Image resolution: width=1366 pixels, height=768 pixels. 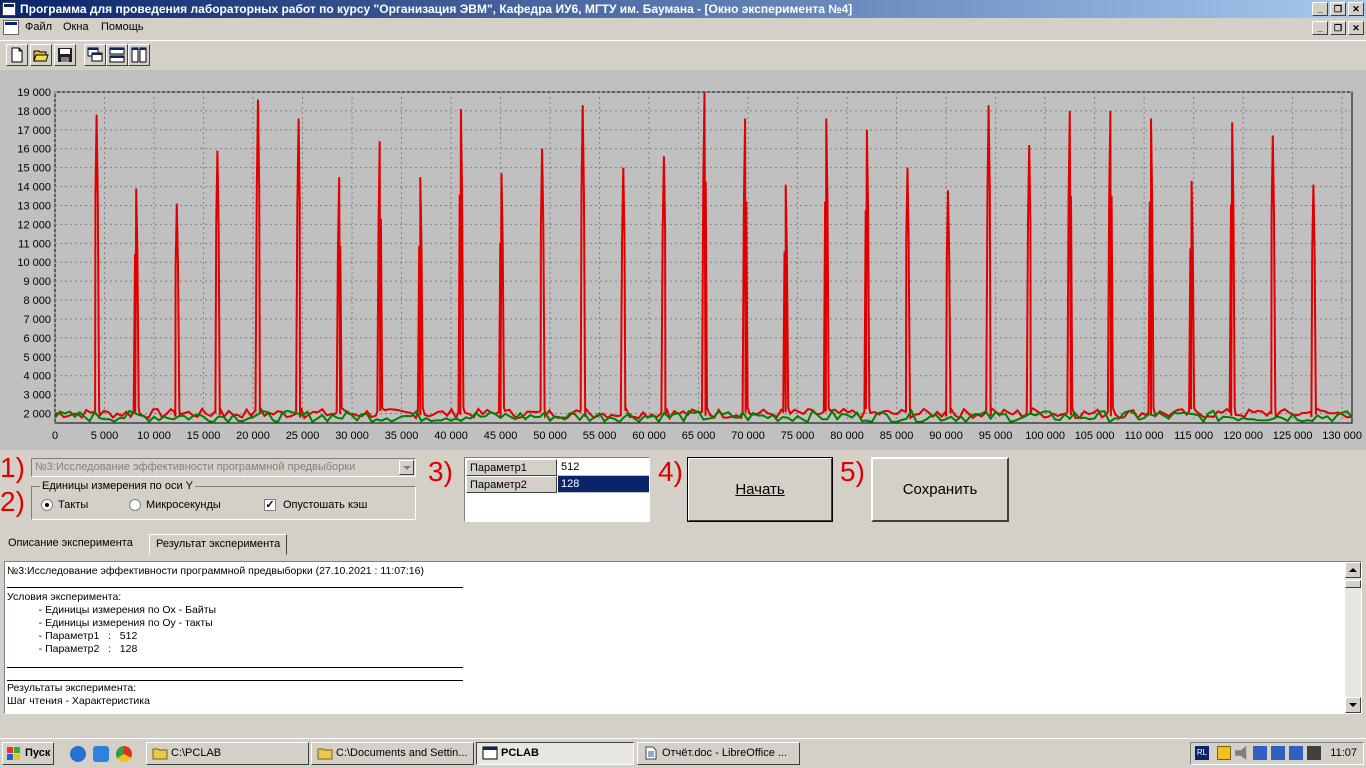 I want to click on param-name: Параметр2, so click(x=511, y=484).